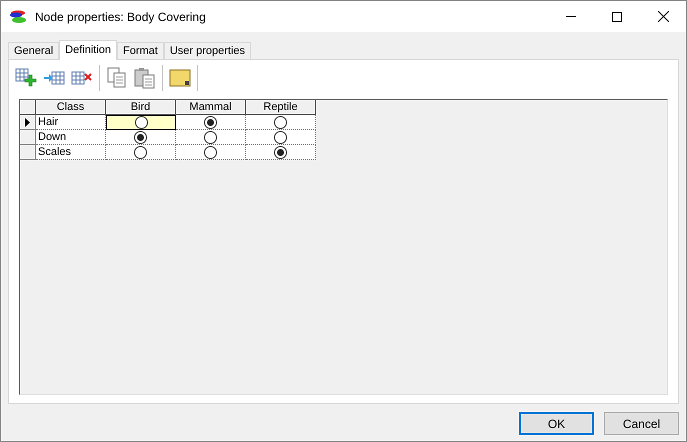 The width and height of the screenshot is (687, 442). What do you see at coordinates (140, 50) in the screenshot?
I see `tab: Format` at bounding box center [140, 50].